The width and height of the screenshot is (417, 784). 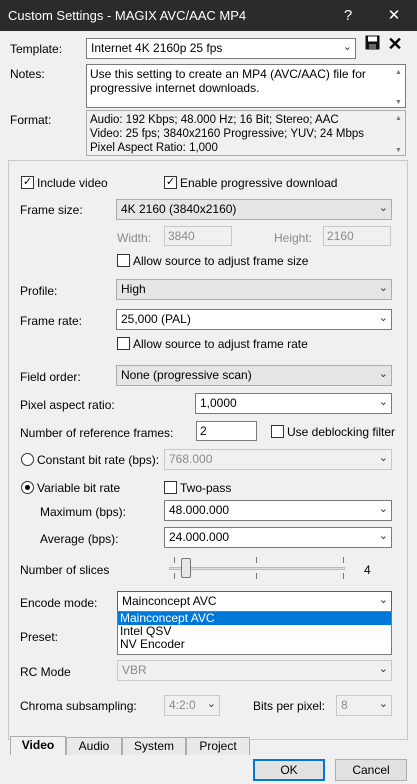 I want to click on slices-value: 4, so click(x=367, y=570).